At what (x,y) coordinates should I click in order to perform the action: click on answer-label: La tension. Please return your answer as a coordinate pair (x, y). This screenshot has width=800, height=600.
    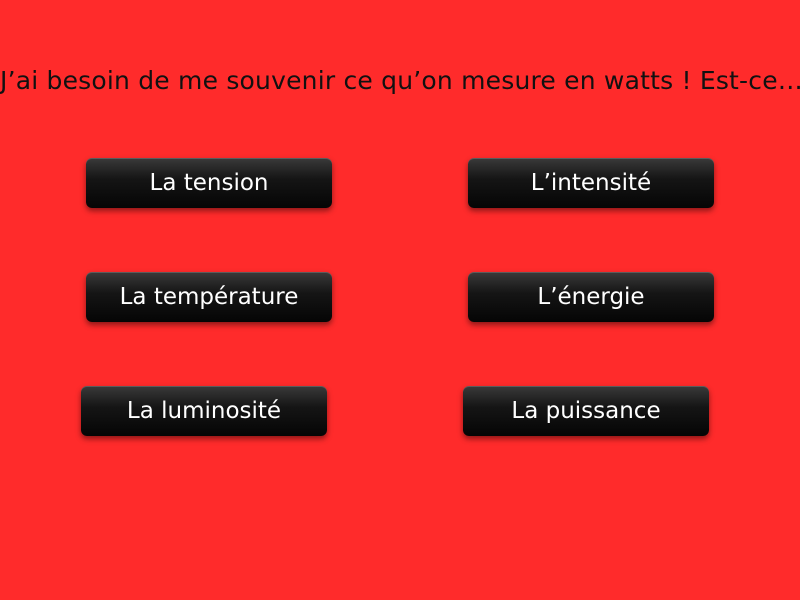
    Looking at the image, I should click on (209, 183).